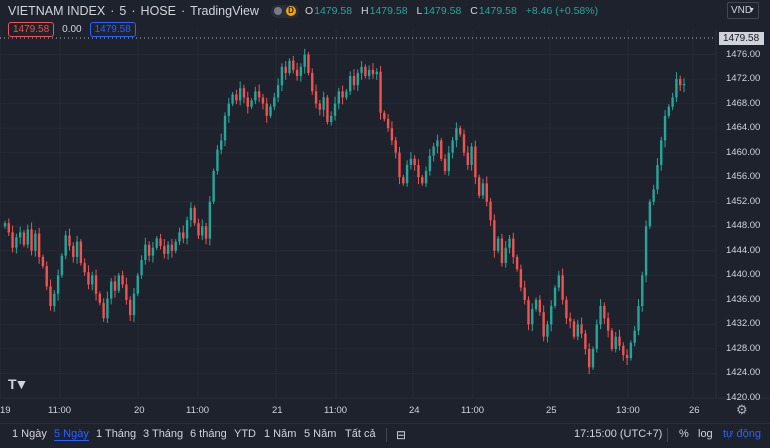 Image resolution: width=770 pixels, height=448 pixels. Describe the element at coordinates (743, 79) in the screenshot. I see `price-tick-label: 1472.00` at that location.